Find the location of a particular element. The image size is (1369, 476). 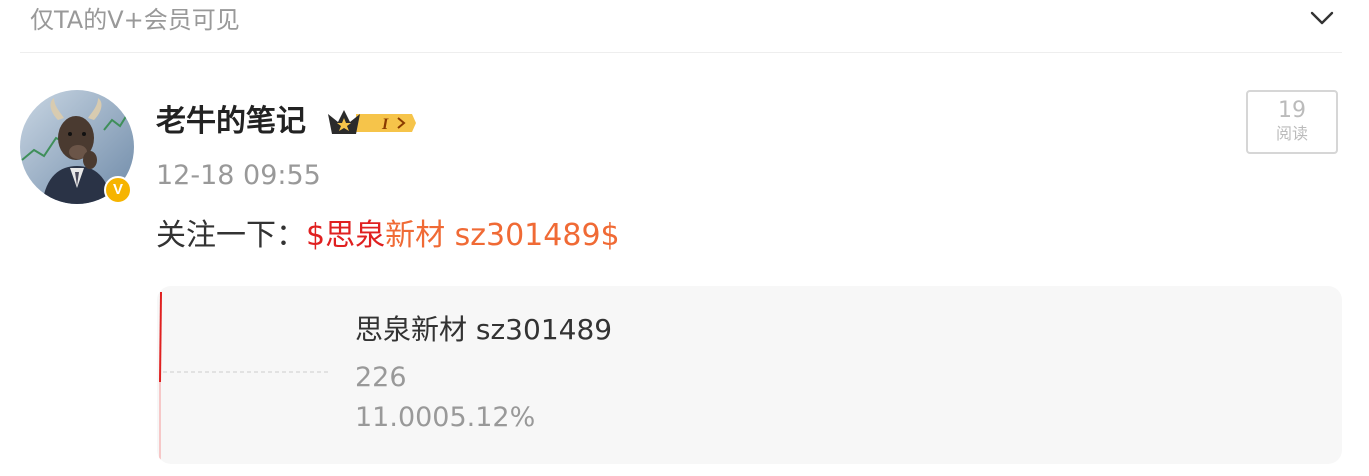

verified-badge-icon: V is located at coordinates (118, 190).